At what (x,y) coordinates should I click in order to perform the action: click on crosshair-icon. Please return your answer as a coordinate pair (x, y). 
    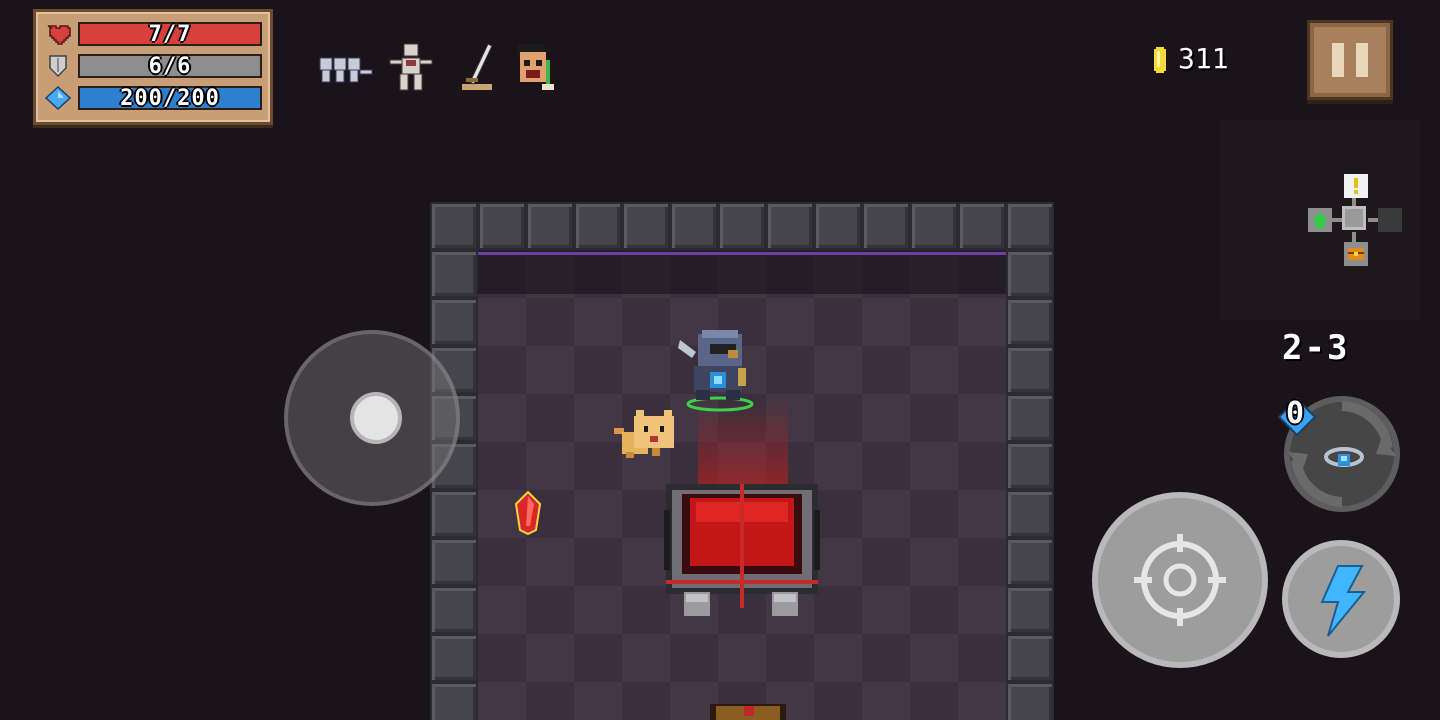
    Looking at the image, I should click on (1180, 580).